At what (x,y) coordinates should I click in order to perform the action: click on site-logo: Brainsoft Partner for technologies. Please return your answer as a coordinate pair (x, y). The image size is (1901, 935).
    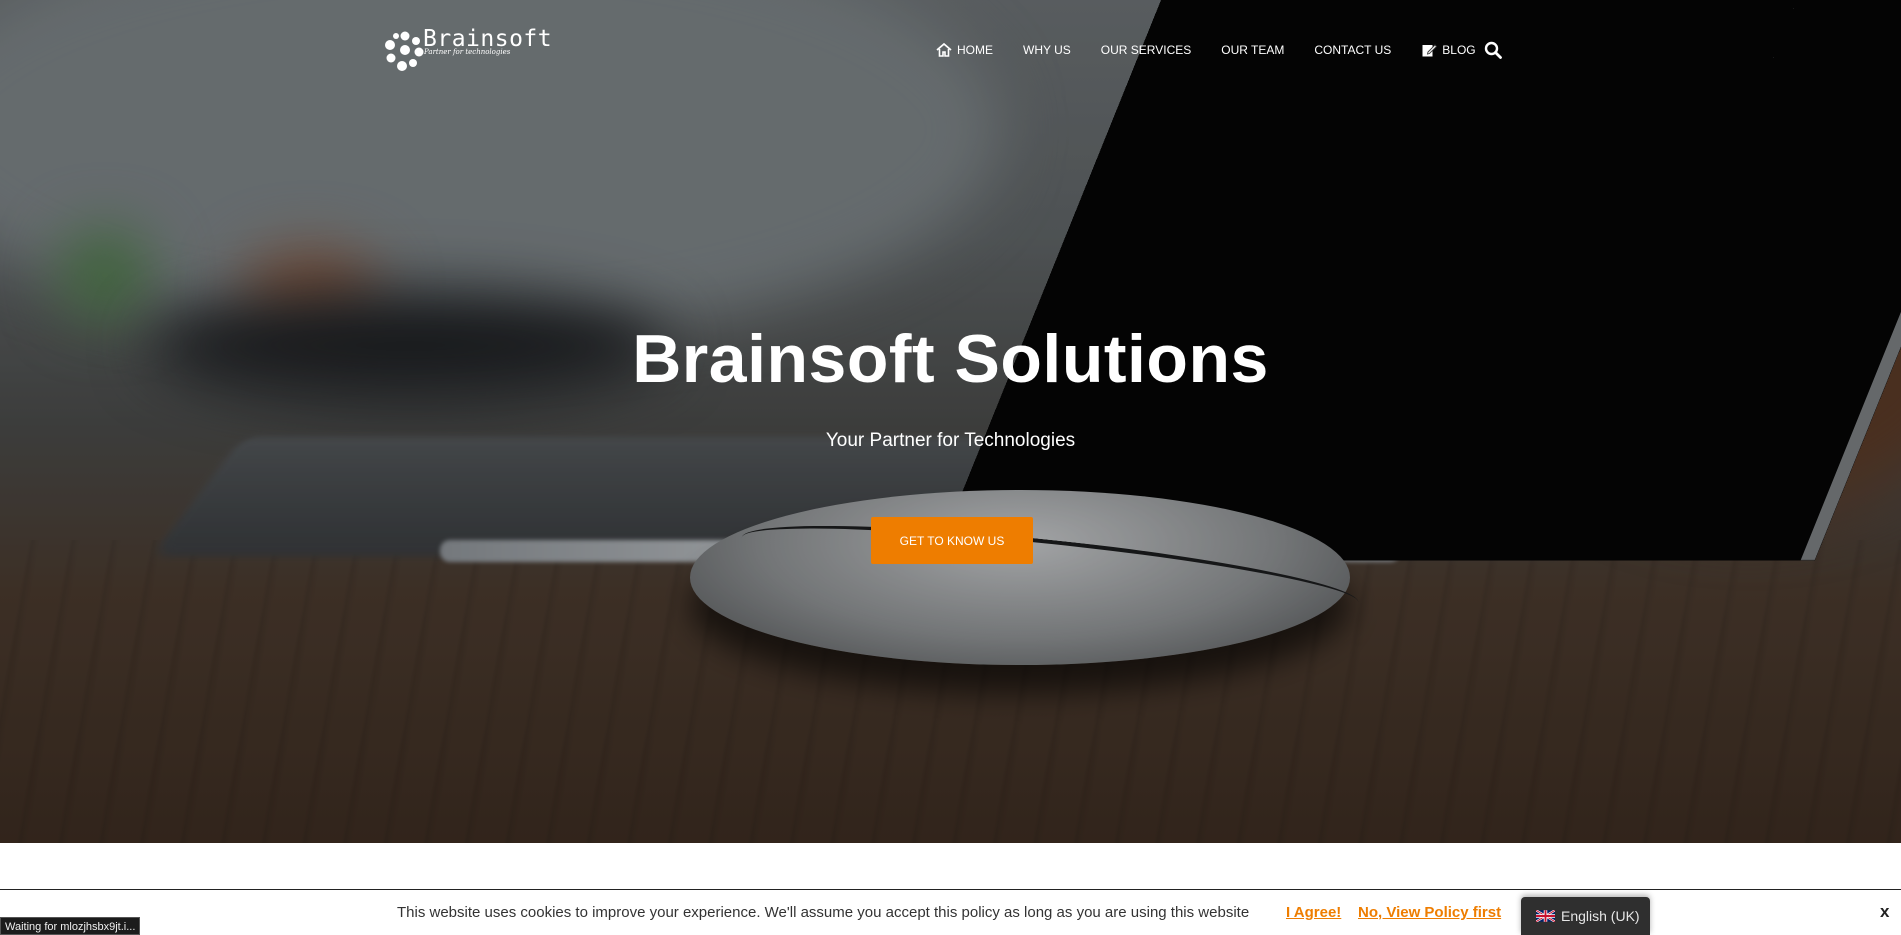
    Looking at the image, I should click on (468, 50).